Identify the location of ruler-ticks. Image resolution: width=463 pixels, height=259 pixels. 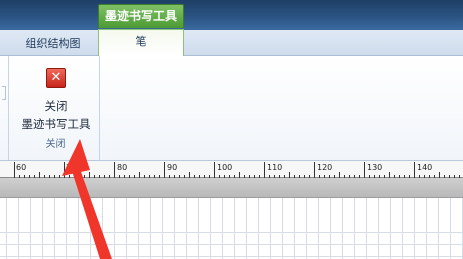
(237, 170).